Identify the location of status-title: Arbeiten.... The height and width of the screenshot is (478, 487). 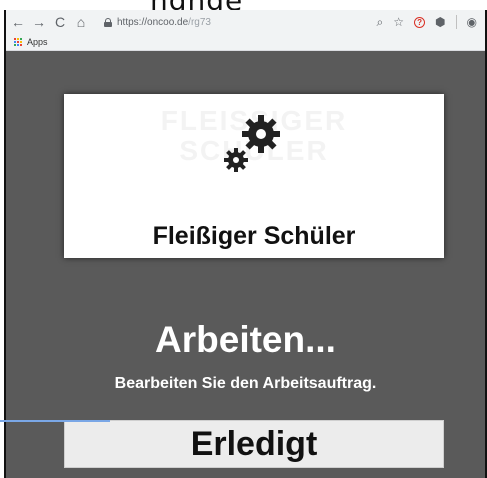
(245, 339).